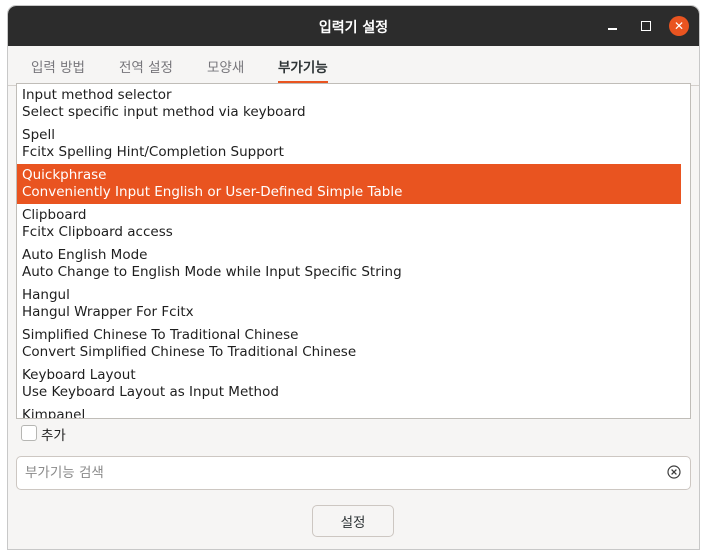 Image resolution: width=707 pixels, height=555 pixels. What do you see at coordinates (353, 411) in the screenshot?
I see `list-item: Kimpanel` at bounding box center [353, 411].